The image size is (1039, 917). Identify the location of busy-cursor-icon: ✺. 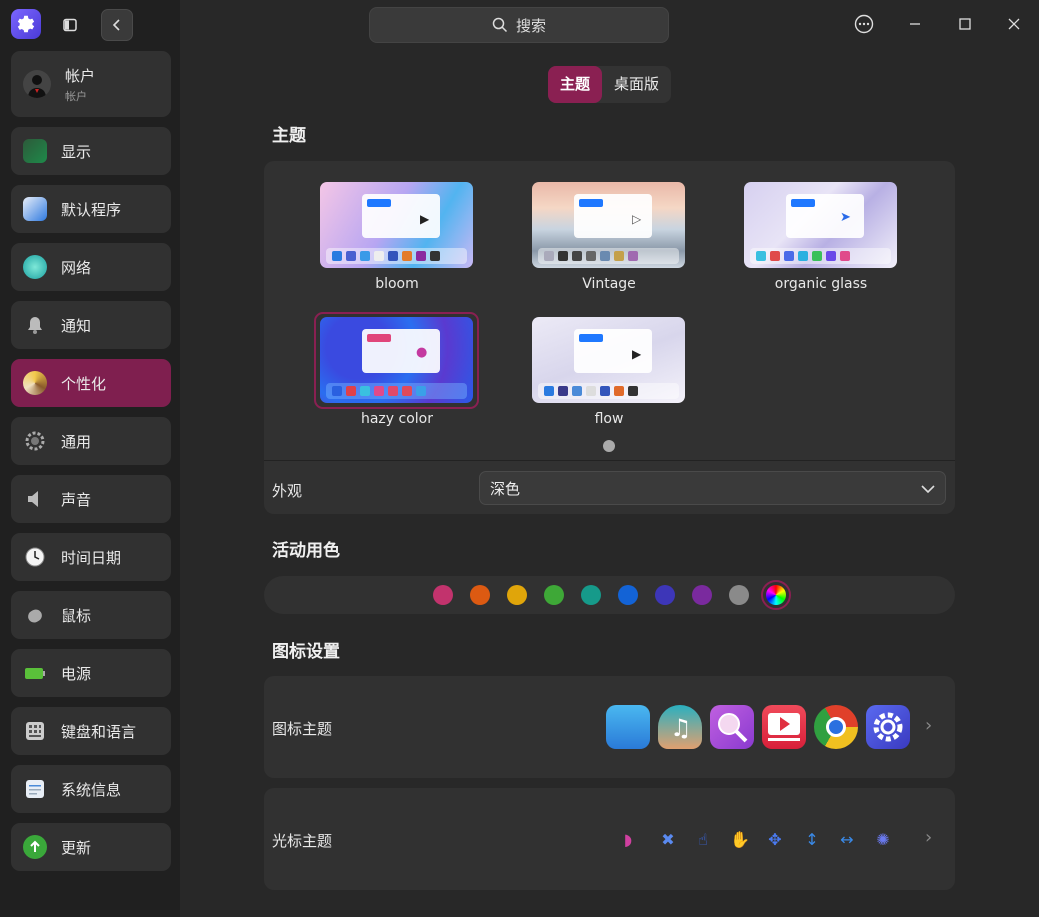
(883, 839).